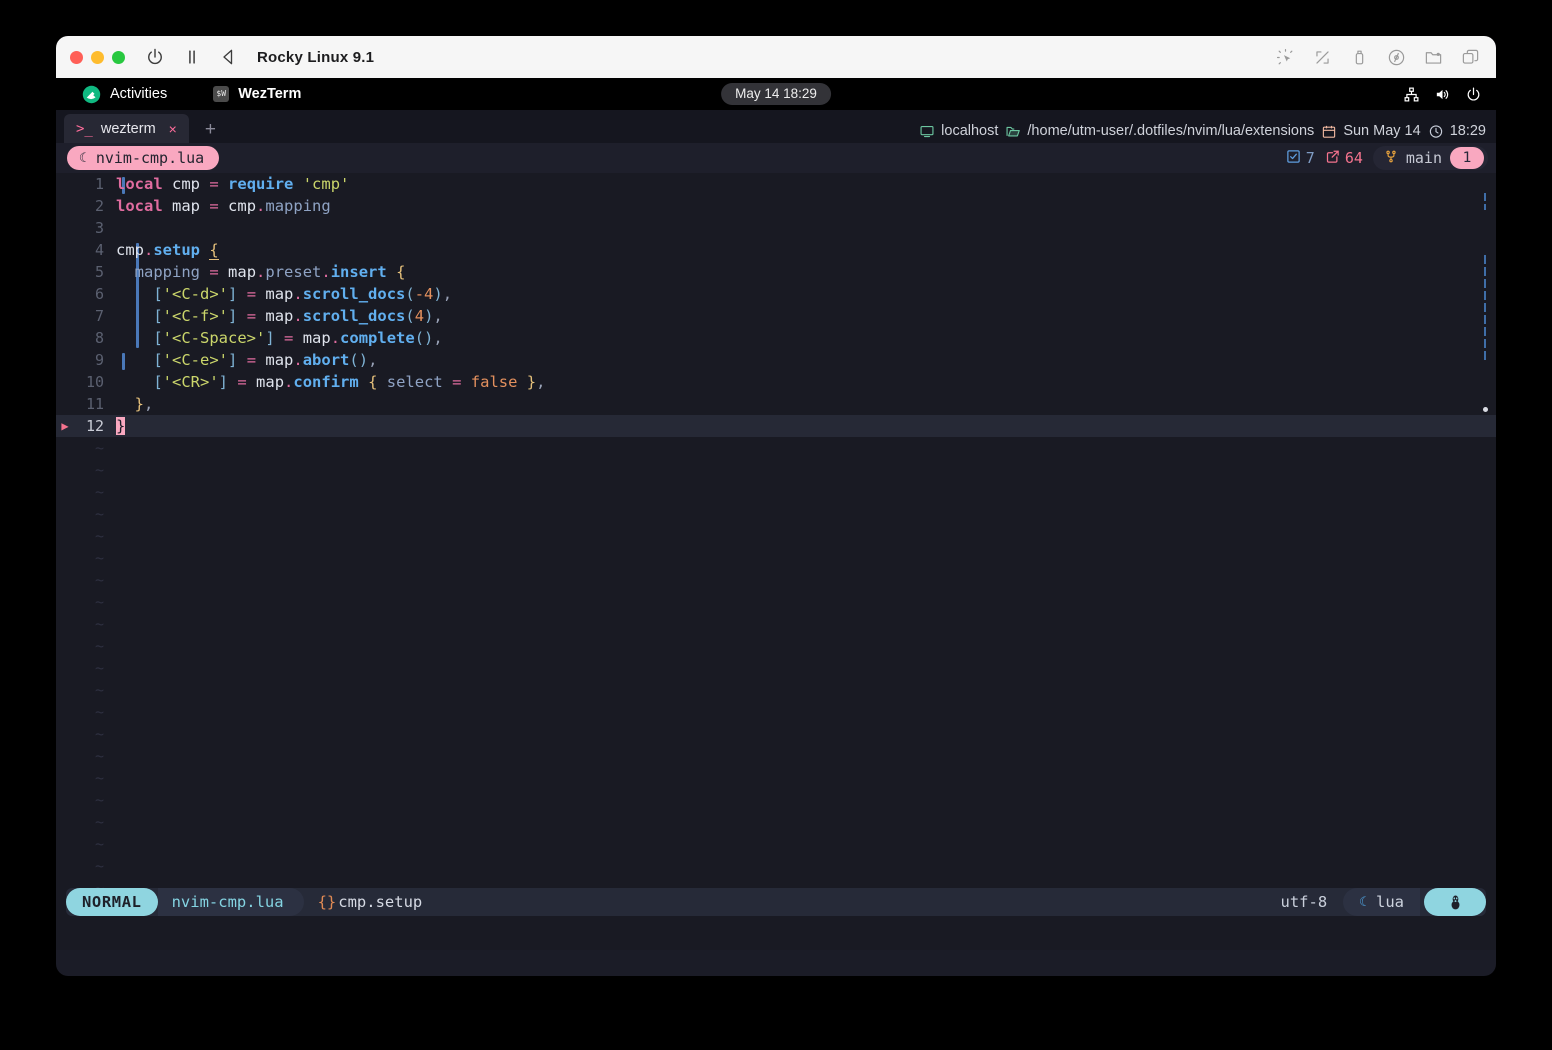  Describe the element at coordinates (1430, 158) in the screenshot. I see `git-branch: main 1` at that location.